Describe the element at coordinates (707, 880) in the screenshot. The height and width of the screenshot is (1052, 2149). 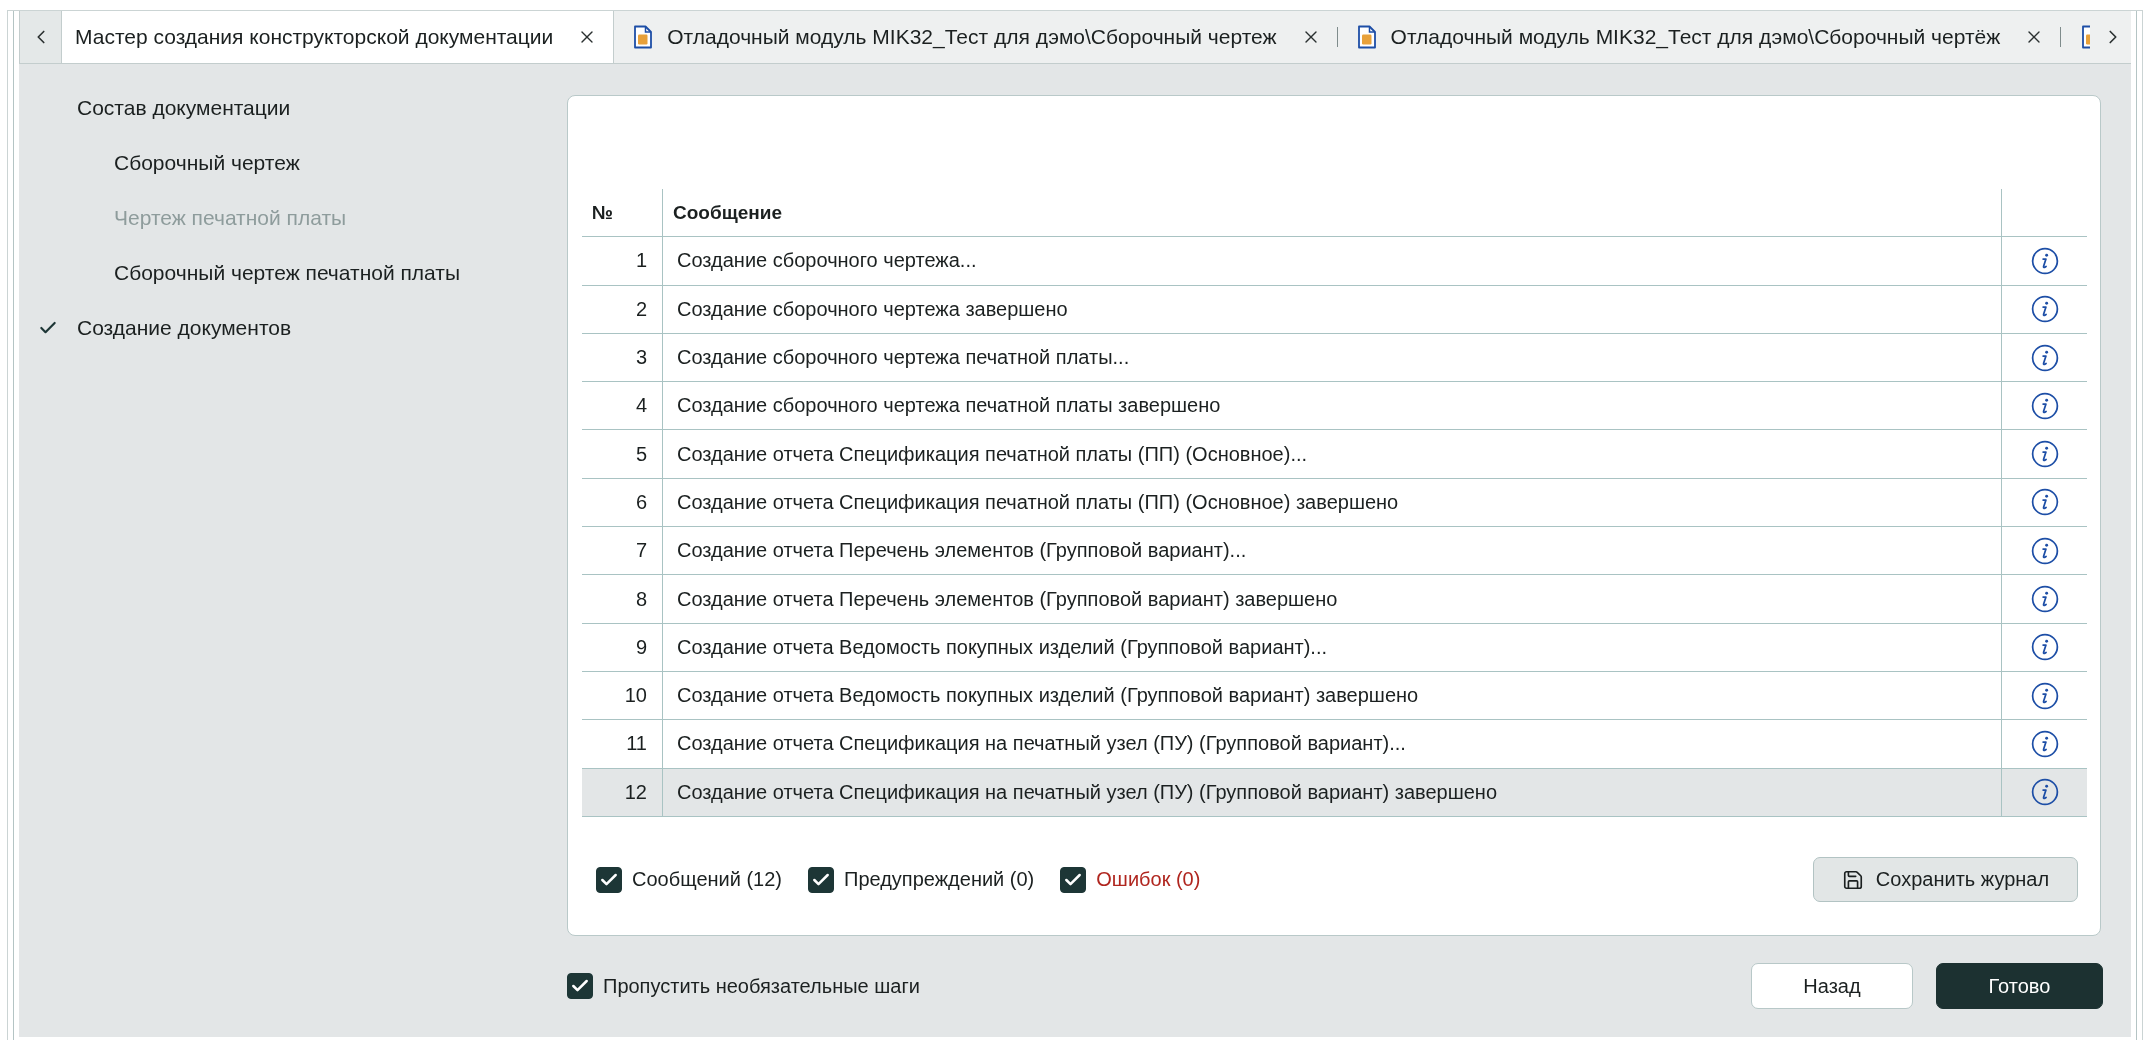
I see `checkbox-label: Сообщений (12)` at that location.